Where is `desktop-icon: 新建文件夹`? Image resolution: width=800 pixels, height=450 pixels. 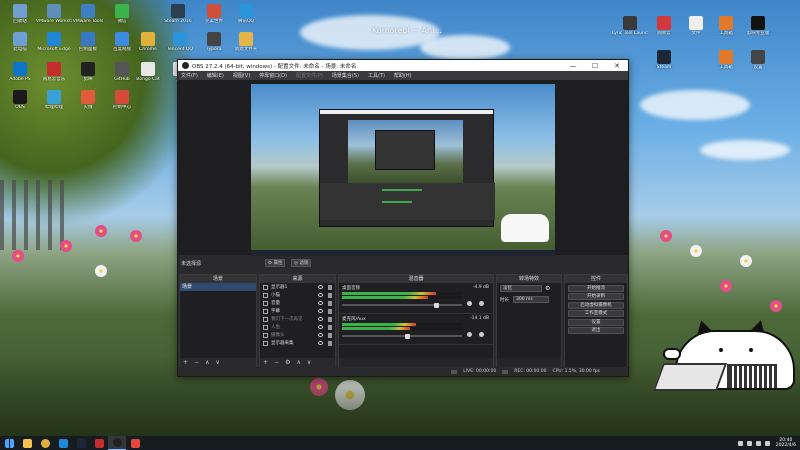 desktop-icon: 新建文件夹 is located at coordinates (246, 42).